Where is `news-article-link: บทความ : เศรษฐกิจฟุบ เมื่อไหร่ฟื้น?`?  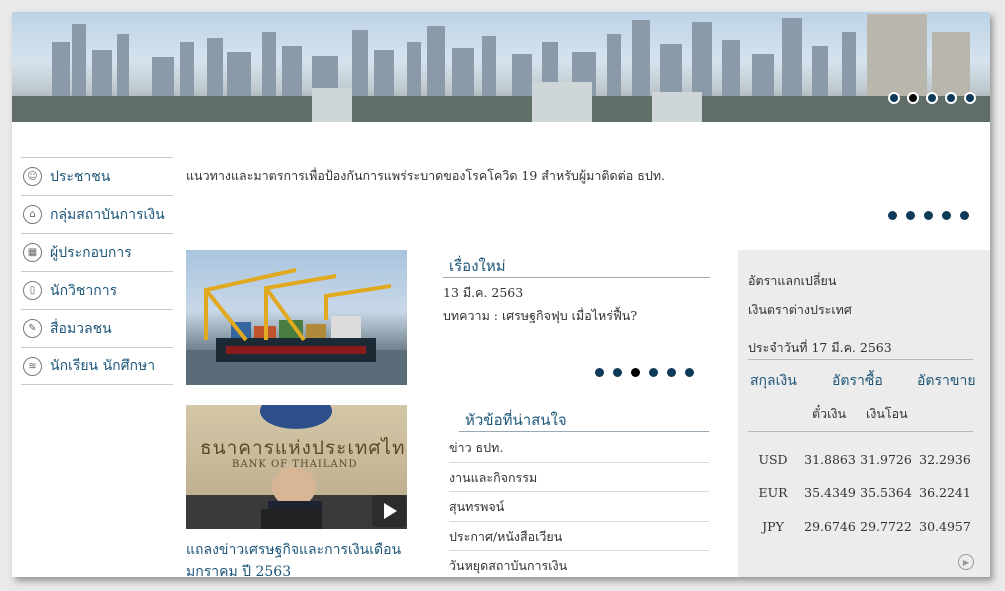
news-article-link: บทความ : เศรษฐกิจฟุบ เมื่อไหร่ฟื้น? is located at coordinates (540, 316).